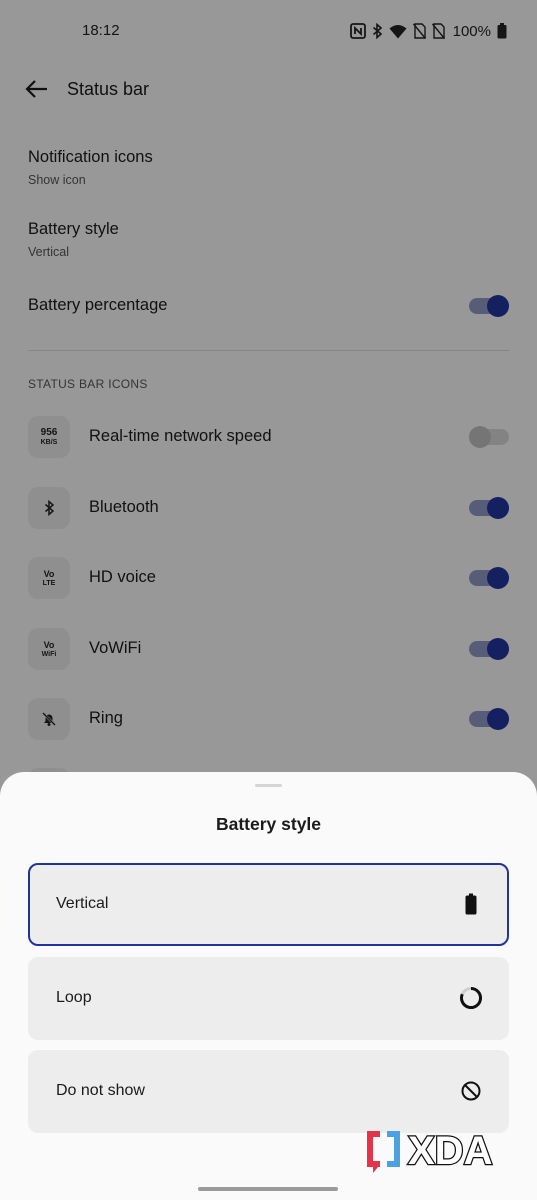 This screenshot has width=537, height=1200. I want to click on battery-vertical-icon, so click(471, 904).